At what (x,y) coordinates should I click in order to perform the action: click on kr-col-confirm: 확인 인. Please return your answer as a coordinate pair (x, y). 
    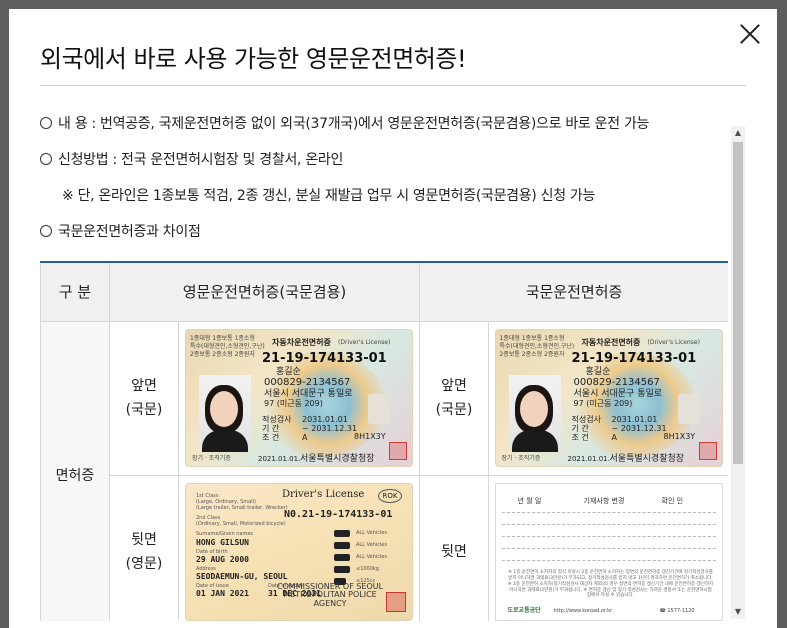
    Looking at the image, I should click on (672, 501).